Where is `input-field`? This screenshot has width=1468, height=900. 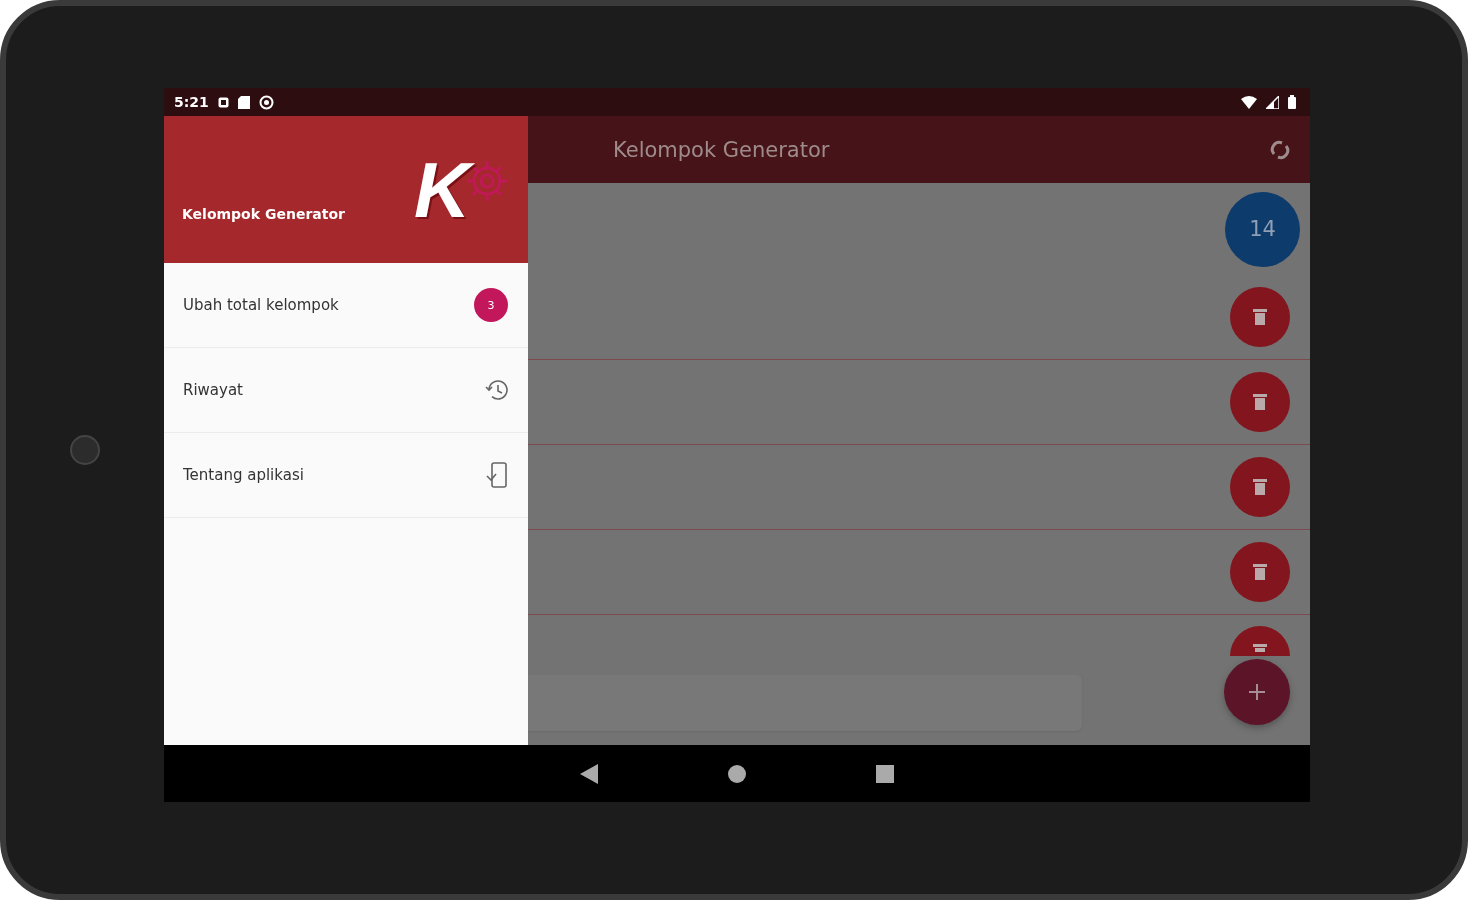
input-field is located at coordinates (805, 703).